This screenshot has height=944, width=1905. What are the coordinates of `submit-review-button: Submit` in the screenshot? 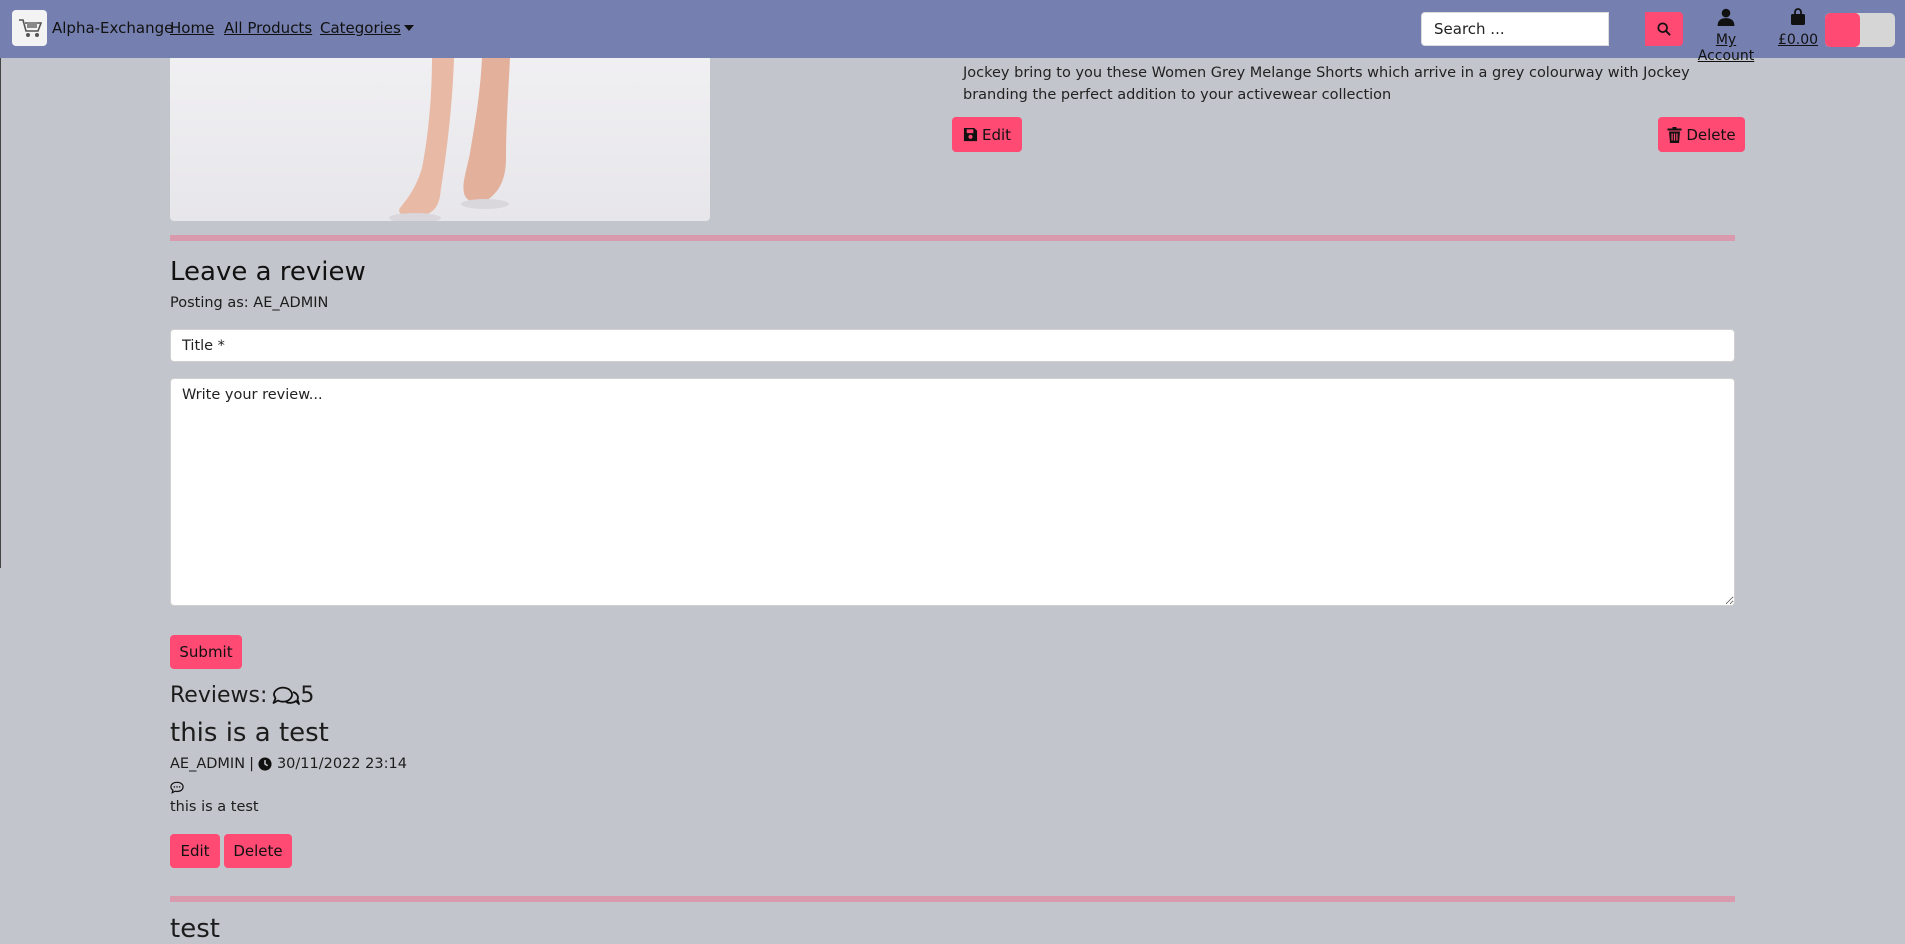 It's located at (206, 652).